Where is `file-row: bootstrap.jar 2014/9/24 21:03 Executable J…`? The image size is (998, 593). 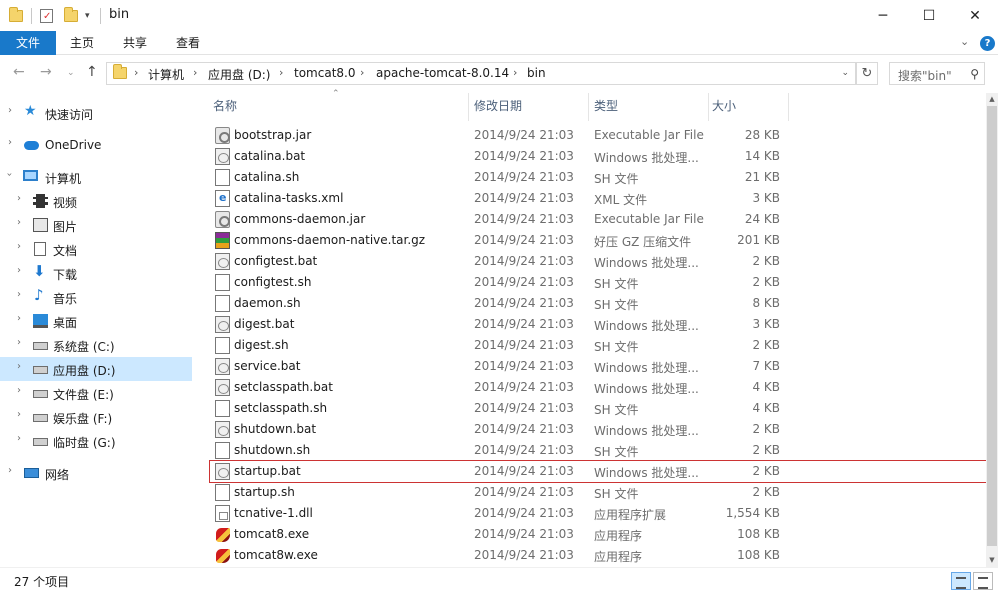
file-row: bootstrap.jar 2014/9/24 21:03 Executable J… is located at coordinates (598, 135).